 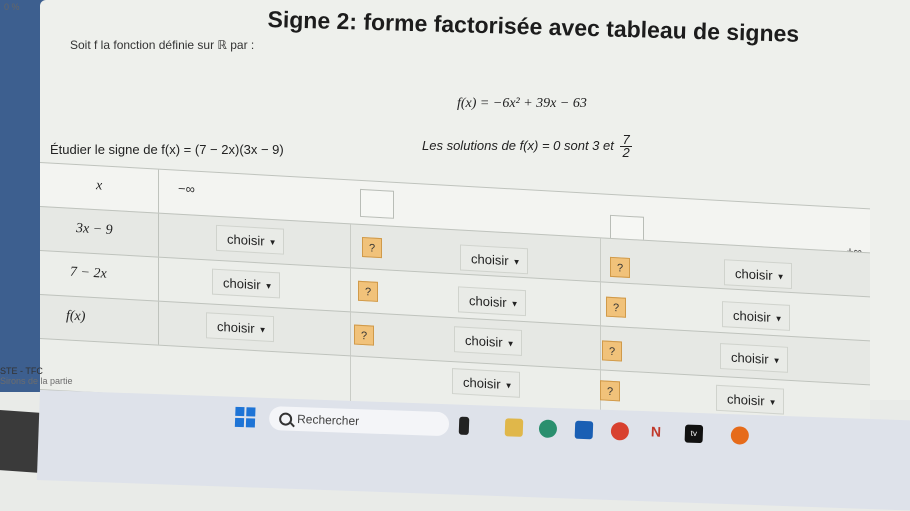 I want to click on solutions-text: Les solutions de f(x) = 0 sont 3 et 7 2, so click(x=527, y=146).